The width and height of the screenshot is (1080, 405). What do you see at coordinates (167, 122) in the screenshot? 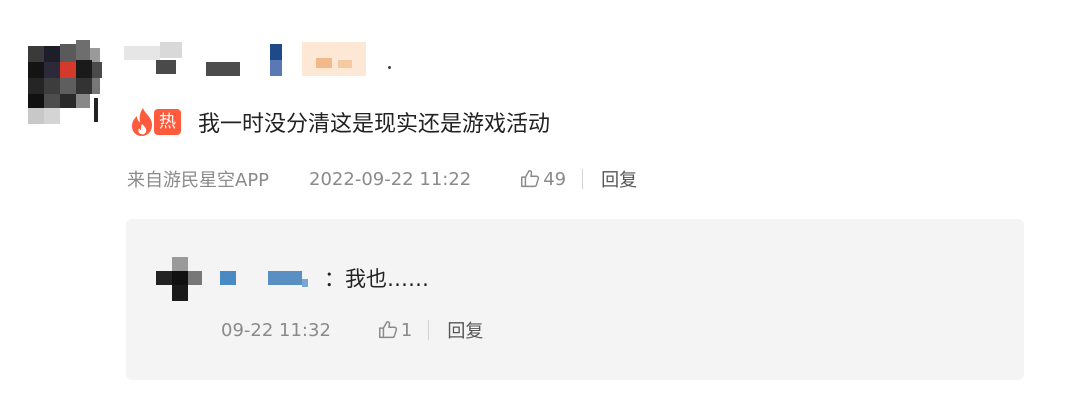
I see `hot-badge-label: 热` at bounding box center [167, 122].